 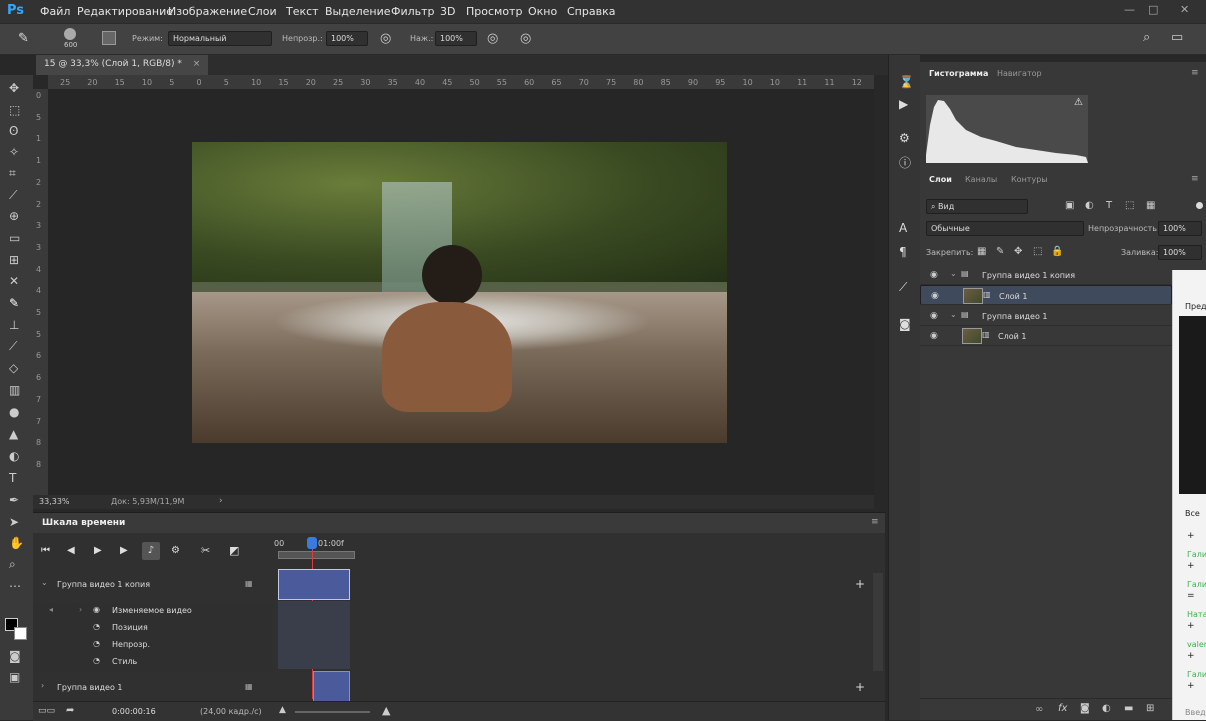 I want to click on document-tab: 15 @ 33,3% (Слой 1, RGB/8) * ×, so click(x=122, y=65).